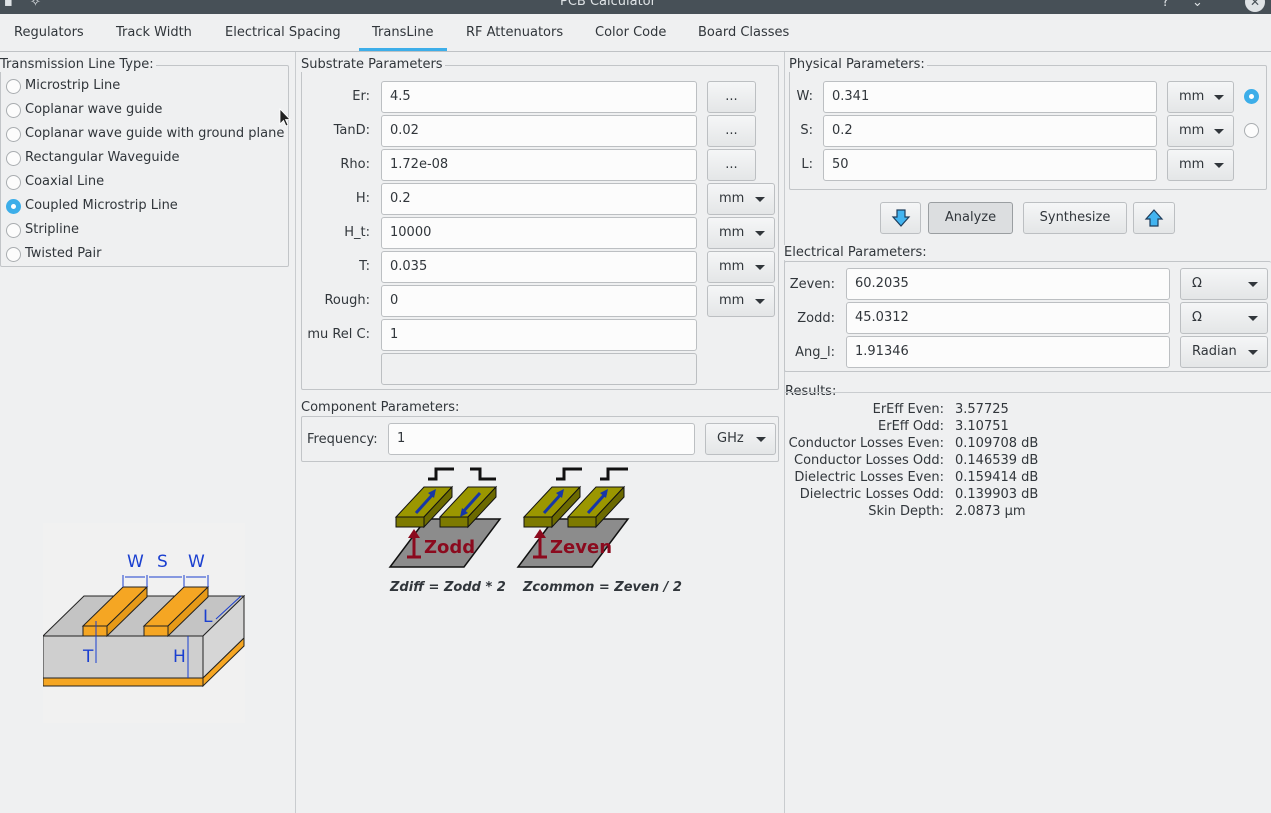 Image resolution: width=1271 pixels, height=813 pixels. What do you see at coordinates (997, 443) in the screenshot?
I see `result-value-cond-loss-even: 0.109708 dB` at bounding box center [997, 443].